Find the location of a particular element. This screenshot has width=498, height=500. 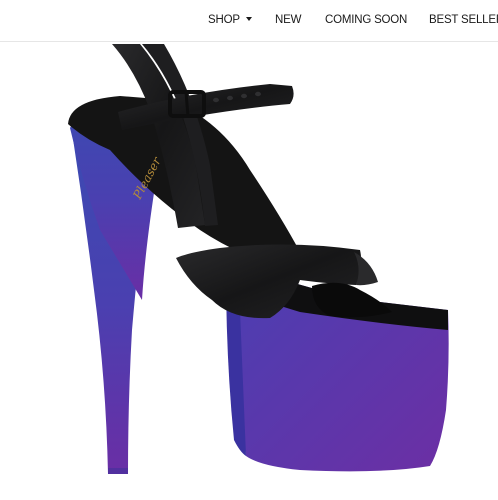

nav-best-seller-link: BEST SELLER is located at coordinates (463, 20).